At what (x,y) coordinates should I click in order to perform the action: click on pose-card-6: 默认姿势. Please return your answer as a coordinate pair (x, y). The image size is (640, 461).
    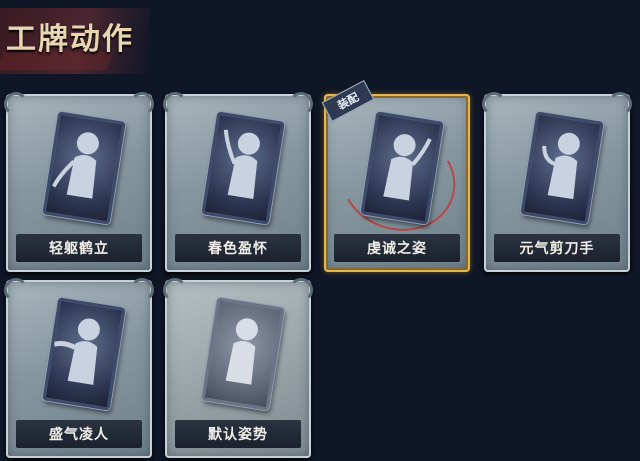
    Looking at the image, I should click on (238, 368).